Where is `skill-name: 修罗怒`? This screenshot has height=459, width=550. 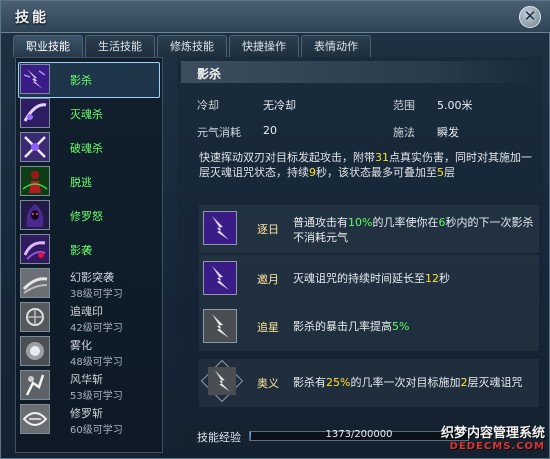 skill-name: 修罗怒 is located at coordinates (86, 216).